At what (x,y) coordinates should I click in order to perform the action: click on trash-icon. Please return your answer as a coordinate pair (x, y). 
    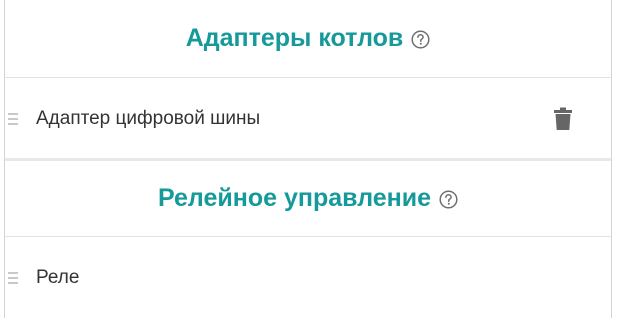
    Looking at the image, I should click on (563, 119).